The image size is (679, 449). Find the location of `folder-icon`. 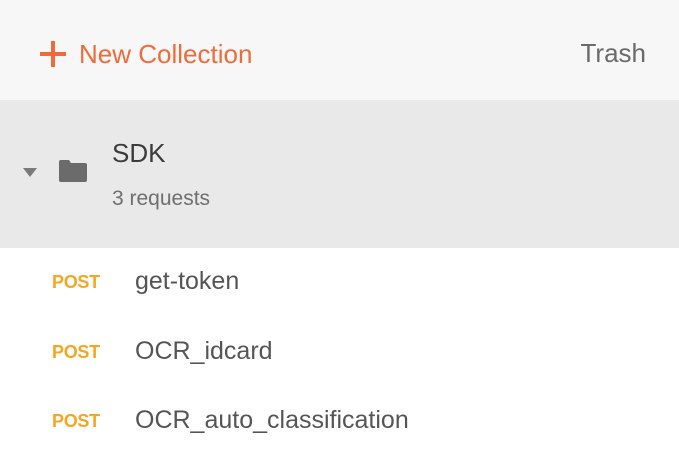

folder-icon is located at coordinates (73, 171).